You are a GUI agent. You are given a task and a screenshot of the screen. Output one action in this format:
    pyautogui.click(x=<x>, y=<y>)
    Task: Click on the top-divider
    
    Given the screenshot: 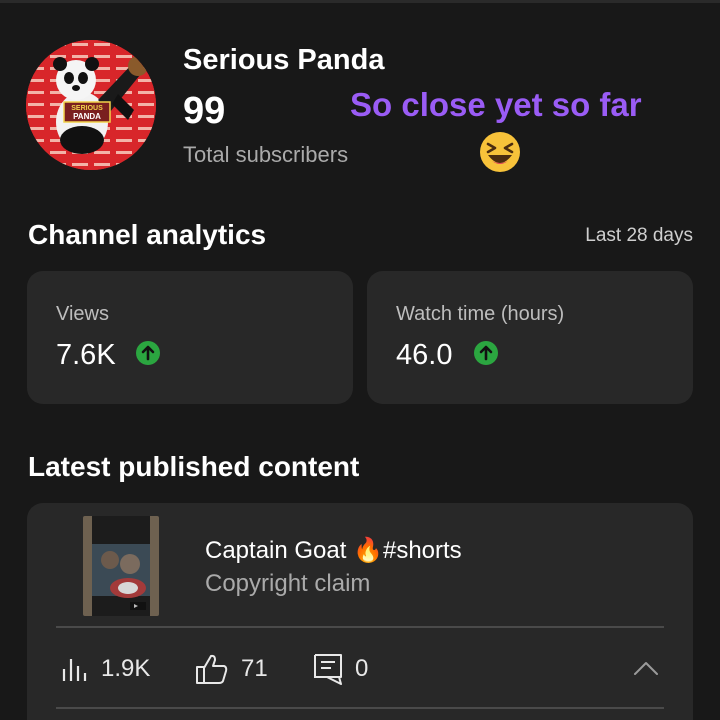 What is the action you would take?
    pyautogui.click(x=360, y=1)
    